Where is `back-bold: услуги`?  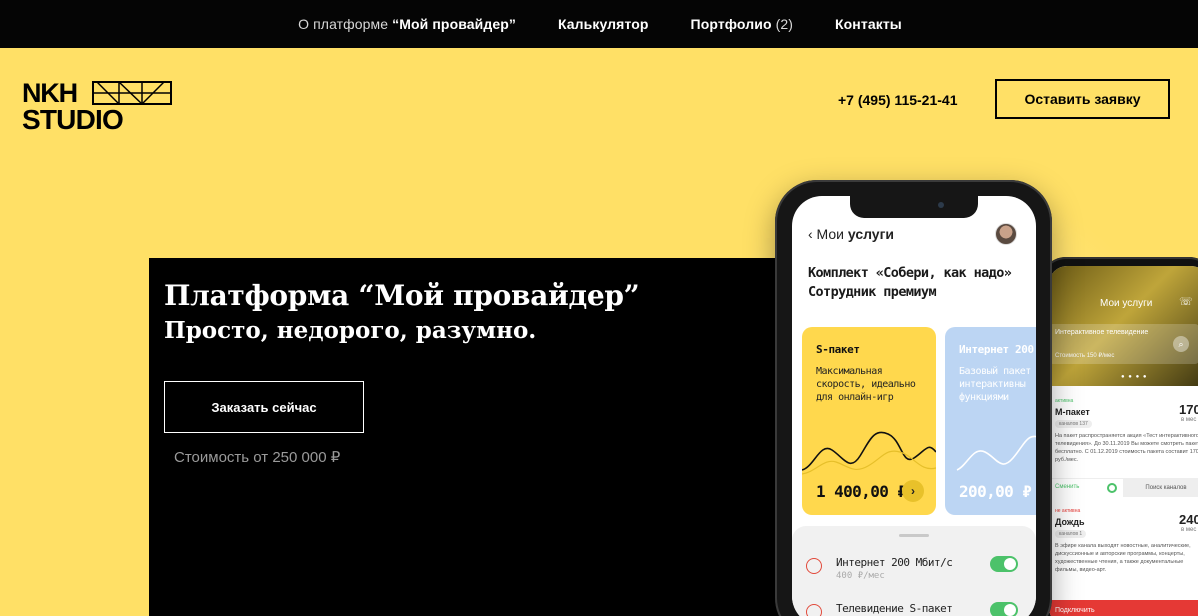
back-bold: услуги is located at coordinates (871, 234).